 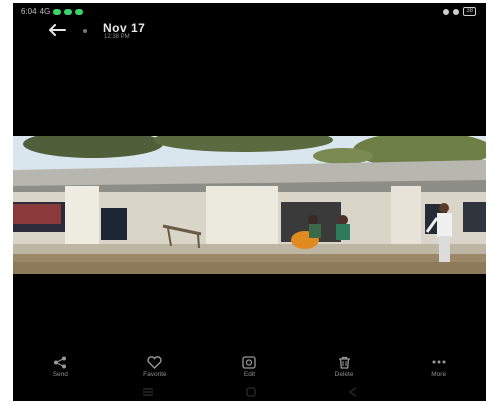 I want to click on back-nav-icon, so click(x=353, y=392).